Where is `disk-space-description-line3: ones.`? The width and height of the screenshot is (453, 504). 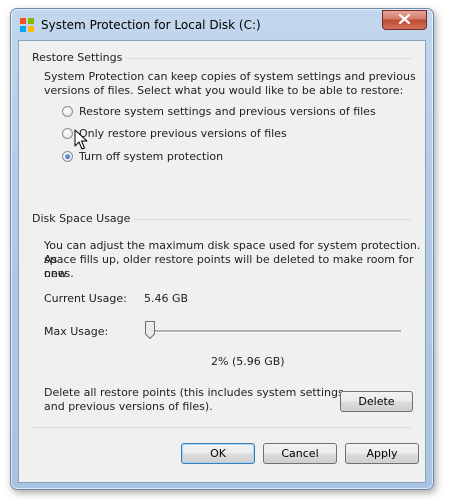 disk-space-description-line3: ones. is located at coordinates (59, 273).